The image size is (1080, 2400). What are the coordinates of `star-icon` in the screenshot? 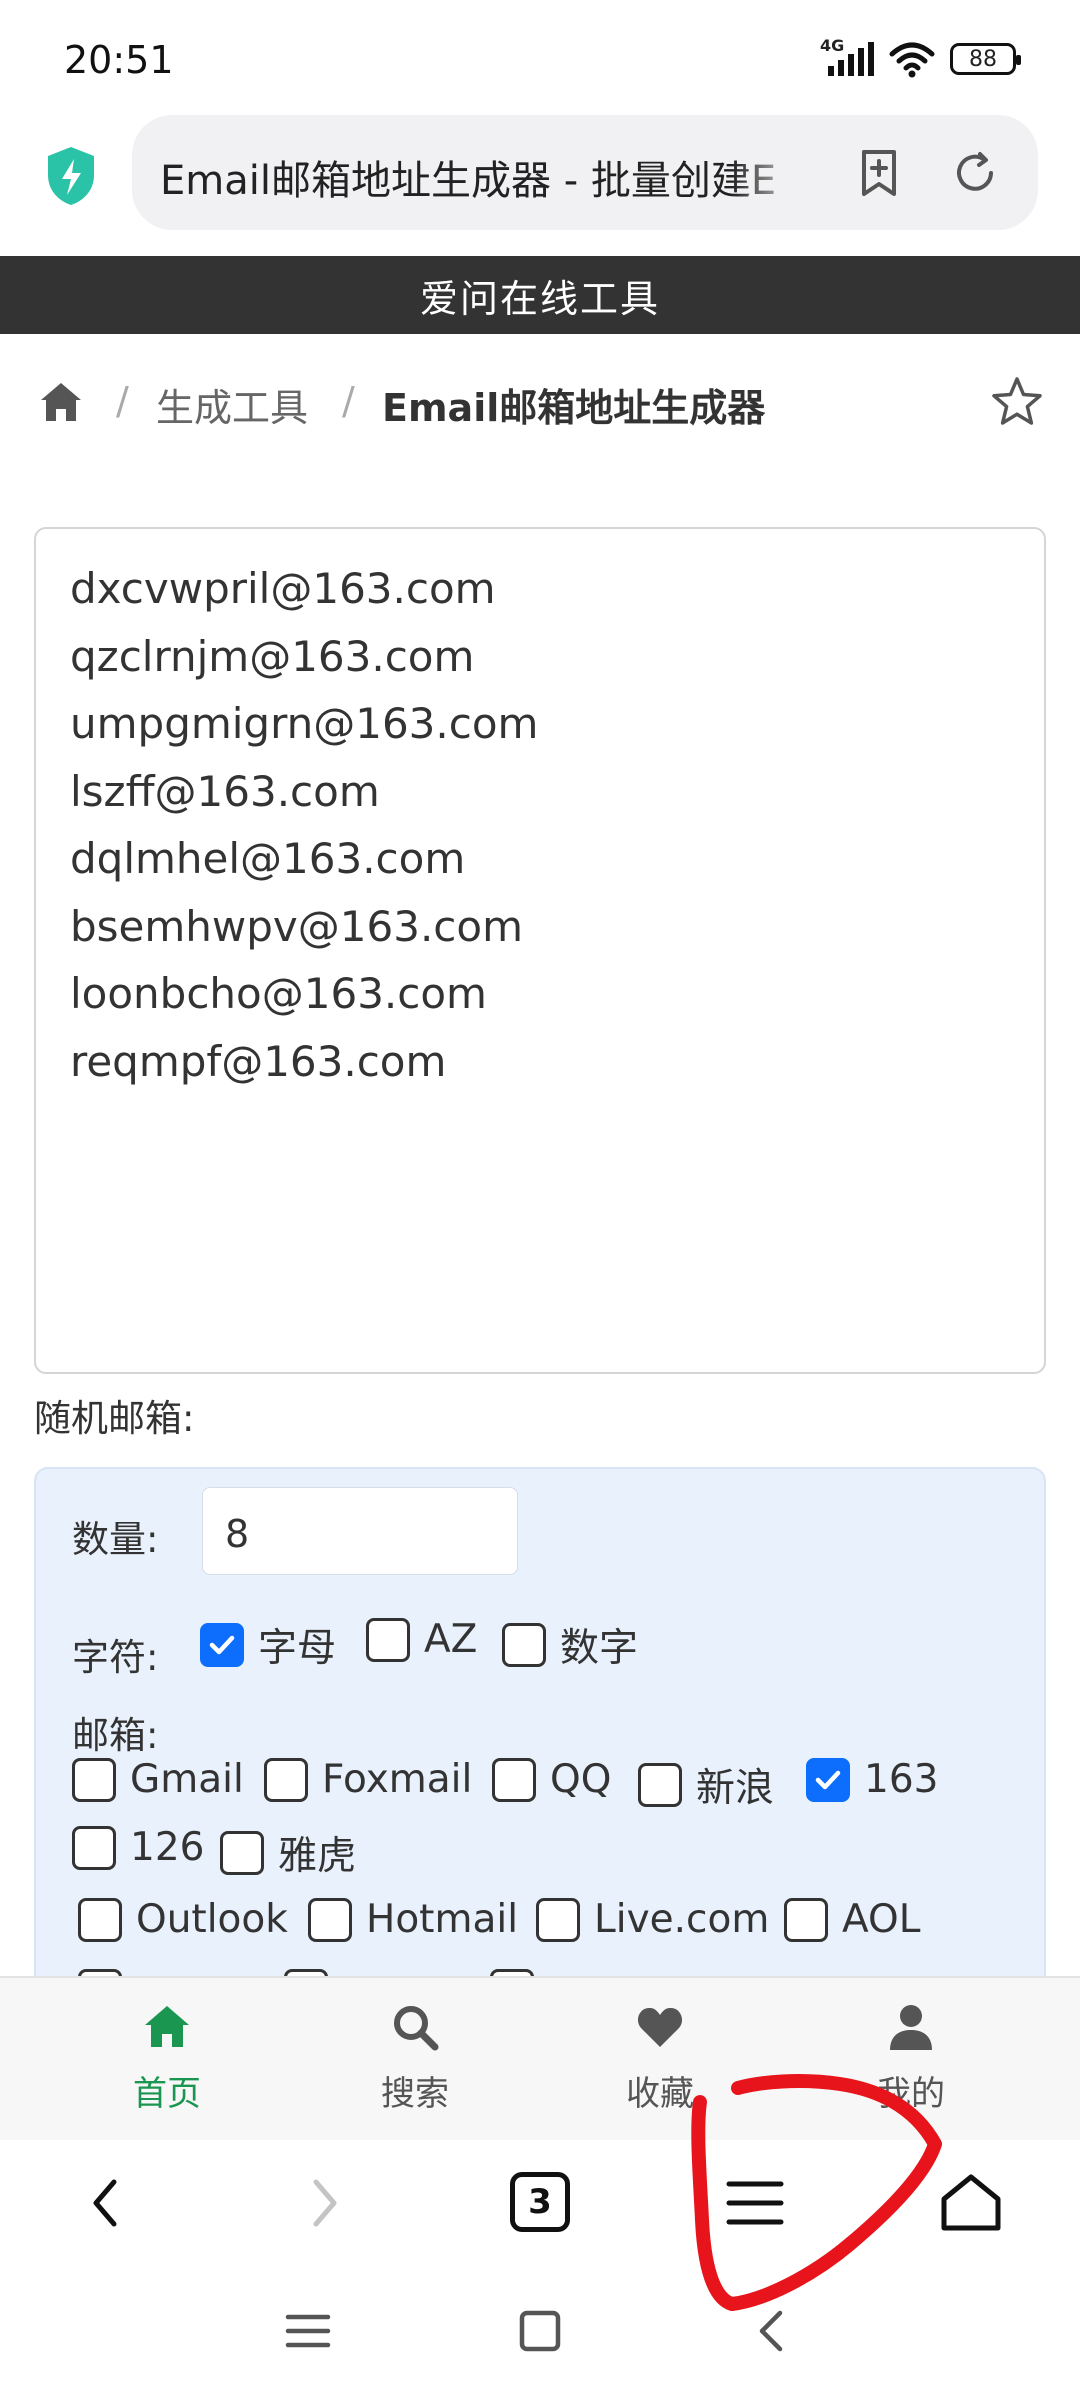 It's located at (1017, 402).